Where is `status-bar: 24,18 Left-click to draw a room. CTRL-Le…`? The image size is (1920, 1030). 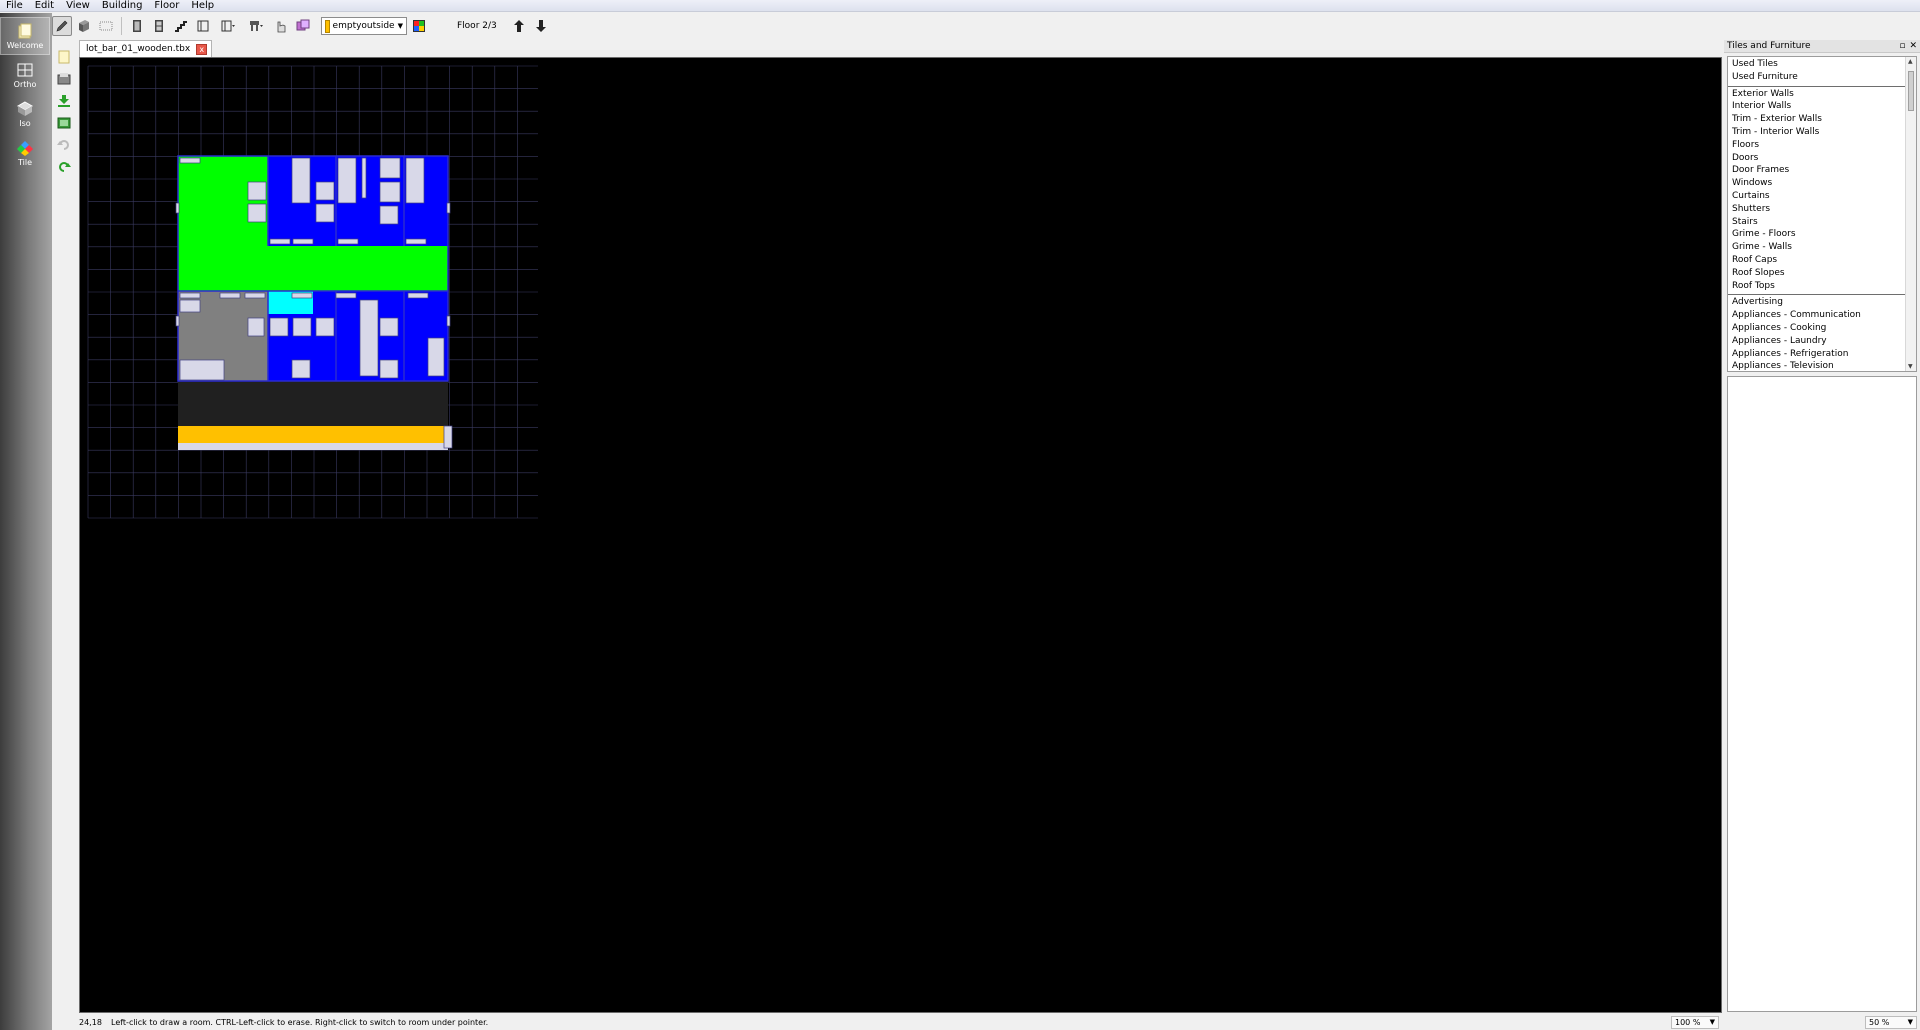
status-bar: 24,18 Left-click to draw a room. CTRL-Le… is located at coordinates (999, 1022).